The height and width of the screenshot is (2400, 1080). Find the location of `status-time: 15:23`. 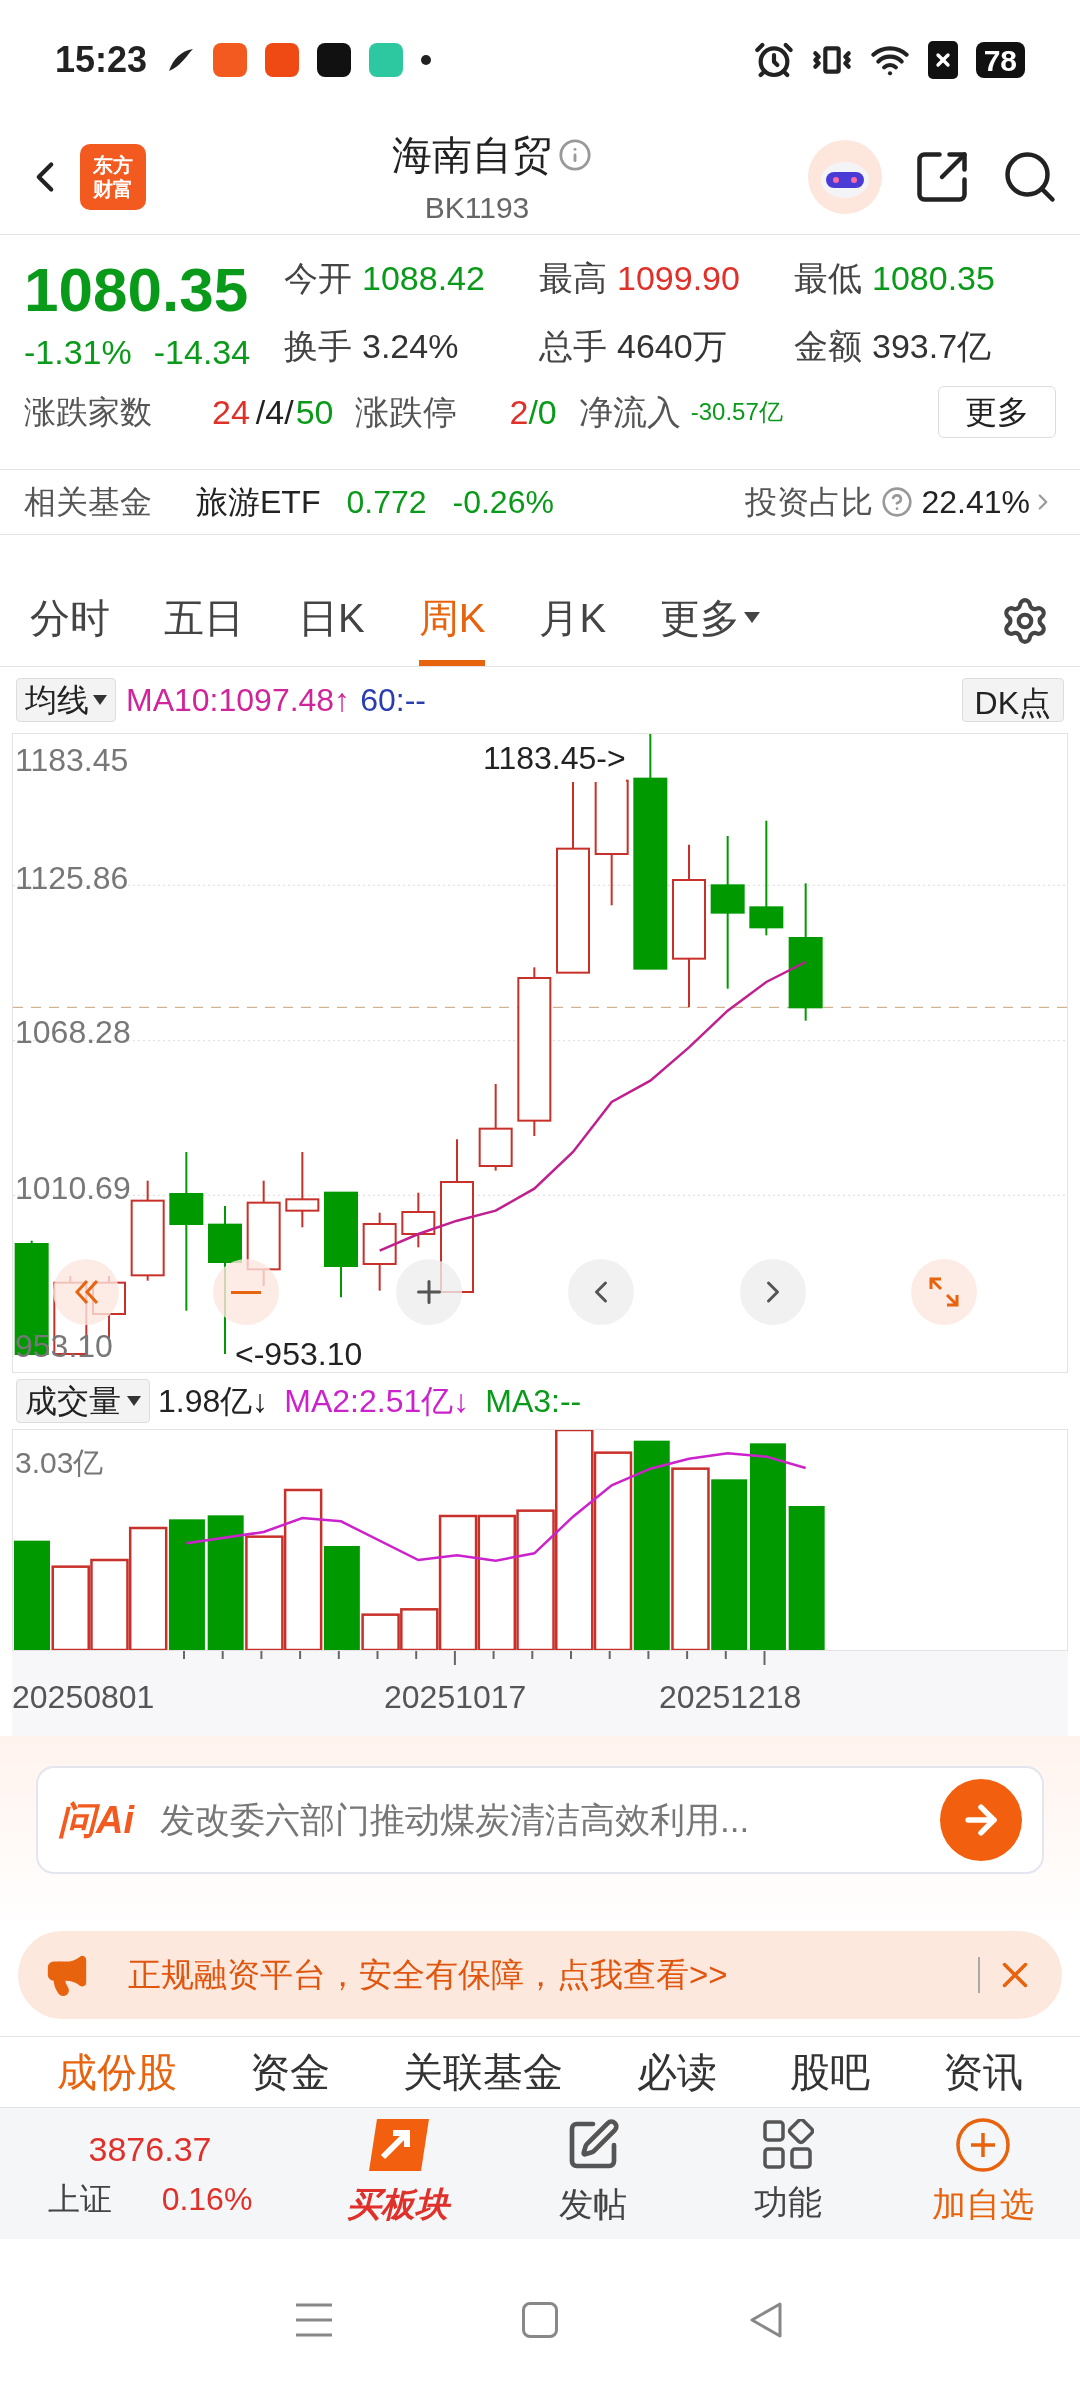

status-time: 15:23 is located at coordinates (101, 60).